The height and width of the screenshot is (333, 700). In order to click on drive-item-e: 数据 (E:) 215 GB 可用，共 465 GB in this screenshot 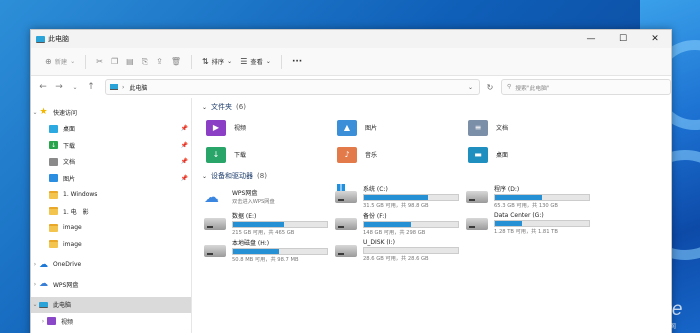, I will do `click(267, 223)`.